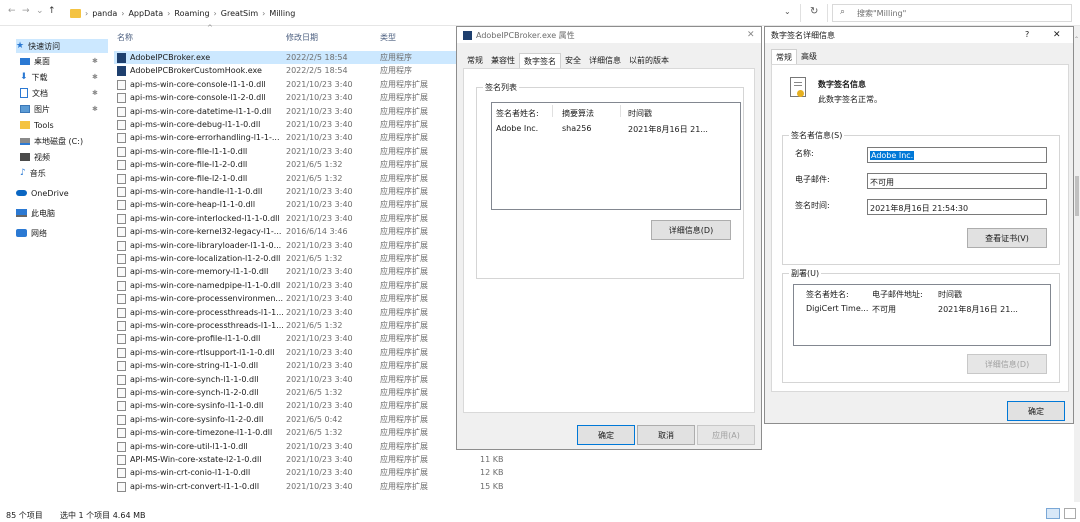  Describe the element at coordinates (691, 230) in the screenshot. I see `details-button: 详细信息(D)` at that location.